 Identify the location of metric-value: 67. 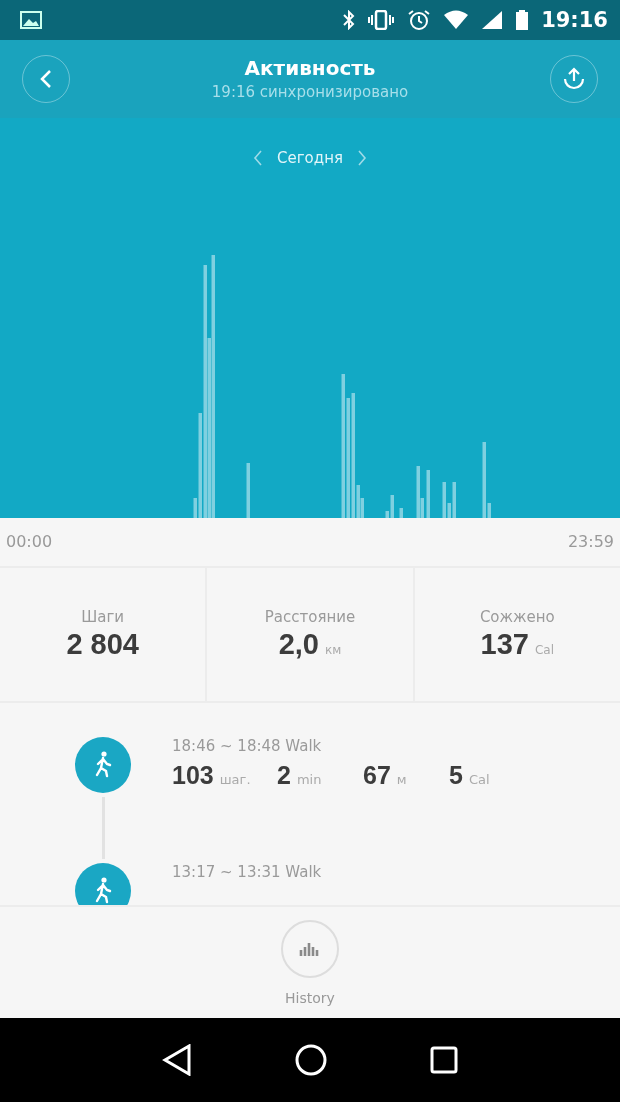
(377, 776).